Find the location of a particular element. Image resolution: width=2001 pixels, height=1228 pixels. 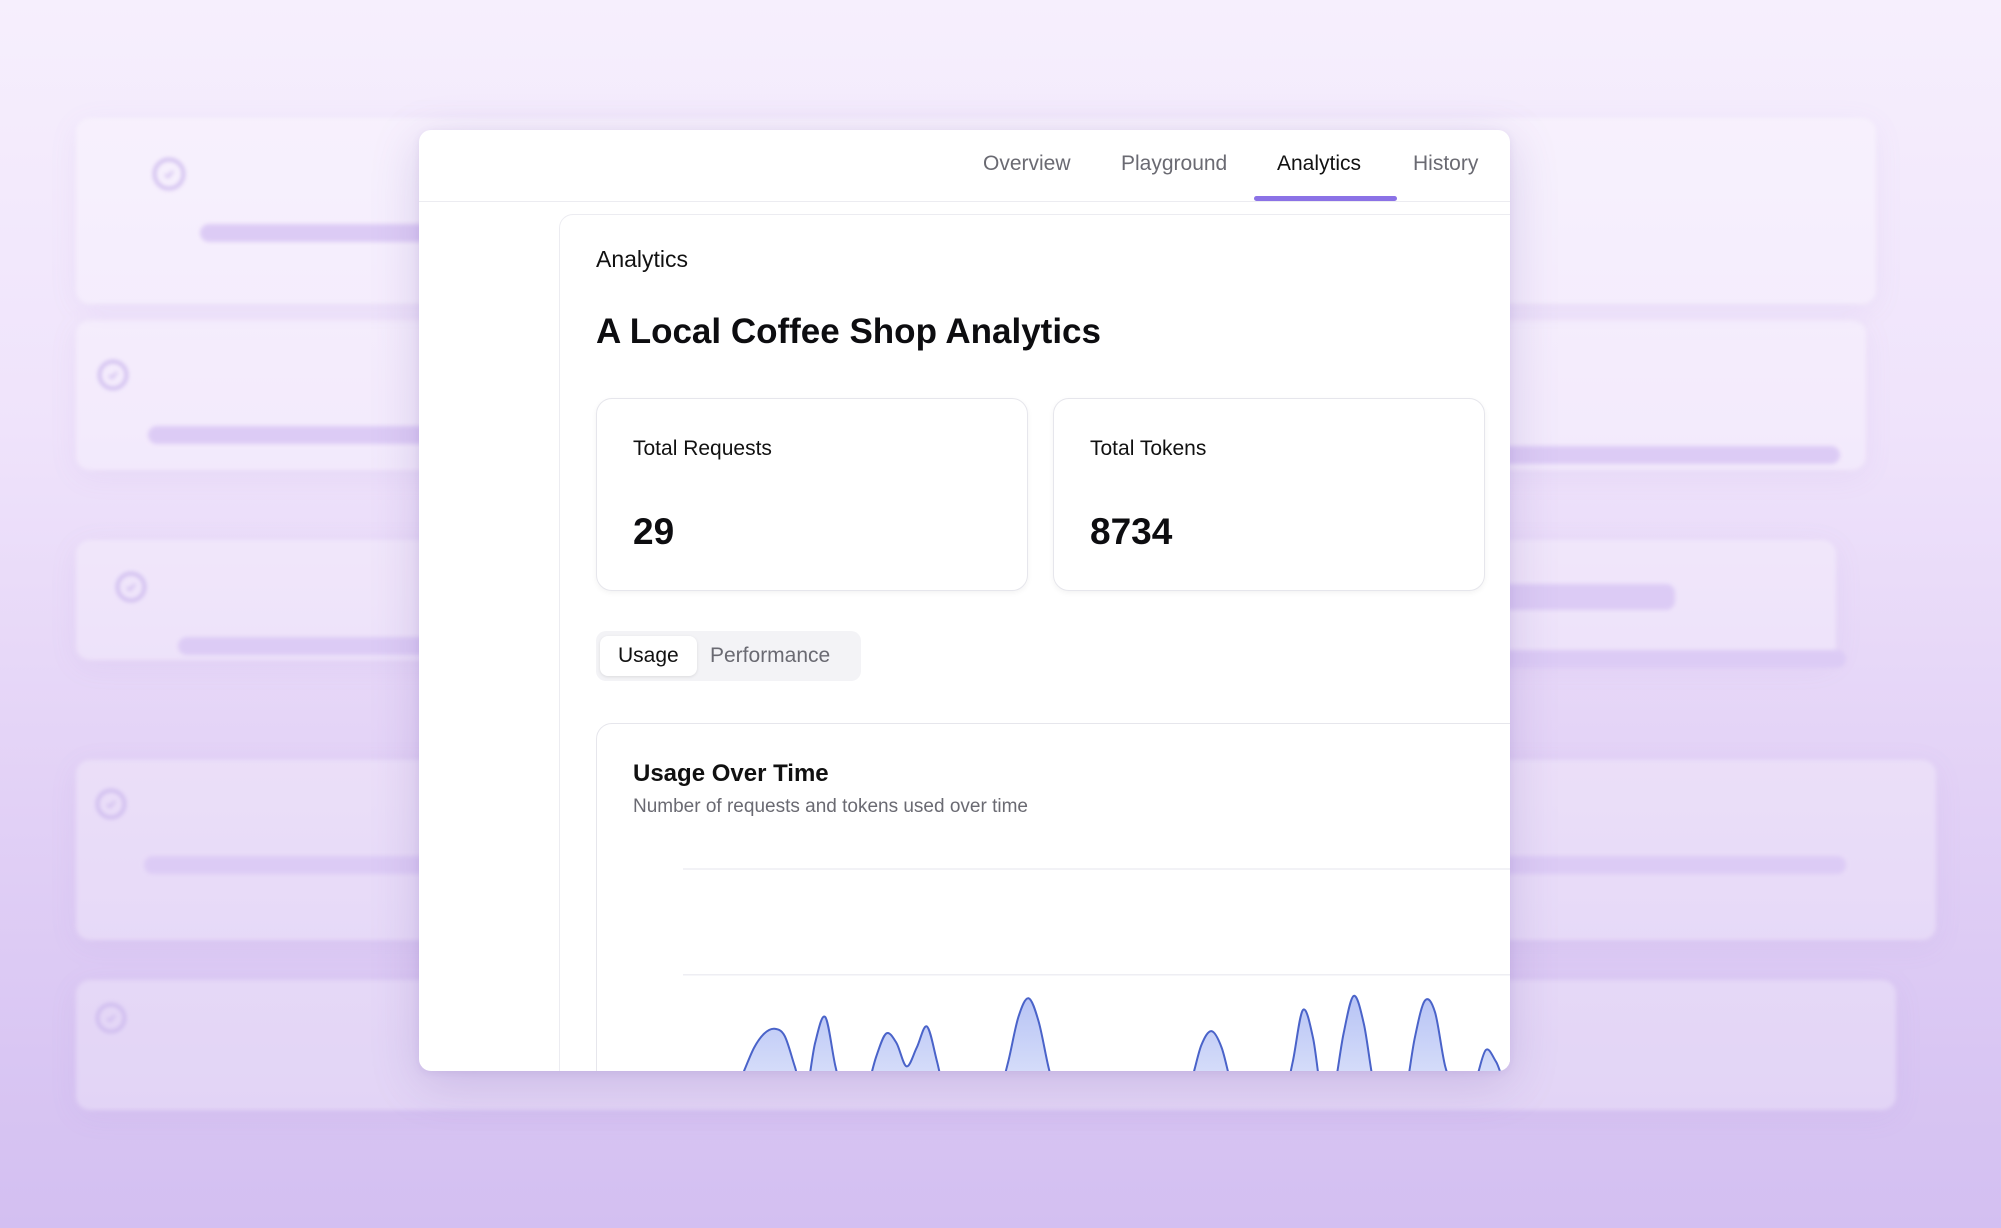

stat-value: 8734 is located at coordinates (1131, 531).